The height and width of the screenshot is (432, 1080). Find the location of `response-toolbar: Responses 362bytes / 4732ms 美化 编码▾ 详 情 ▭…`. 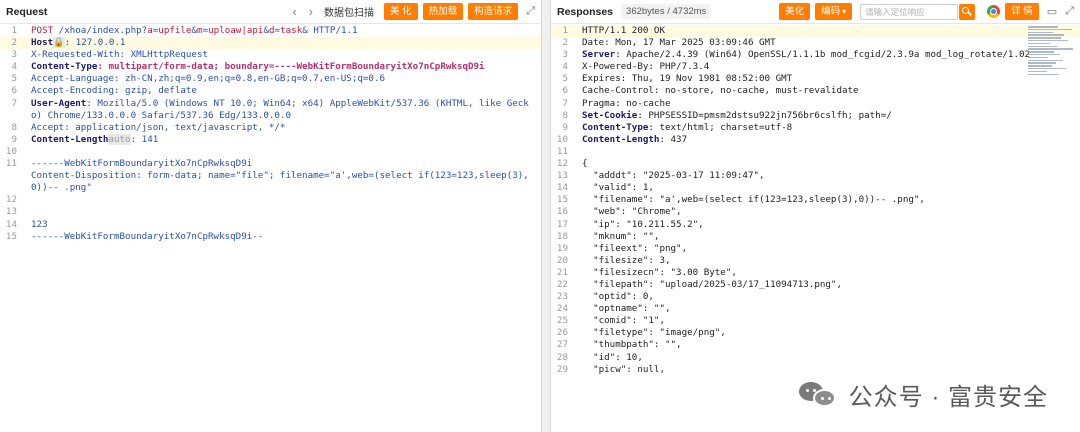

response-toolbar: Responses 362bytes / 4732ms 美化 编码▾ 详 情 ▭… is located at coordinates (815, 12).